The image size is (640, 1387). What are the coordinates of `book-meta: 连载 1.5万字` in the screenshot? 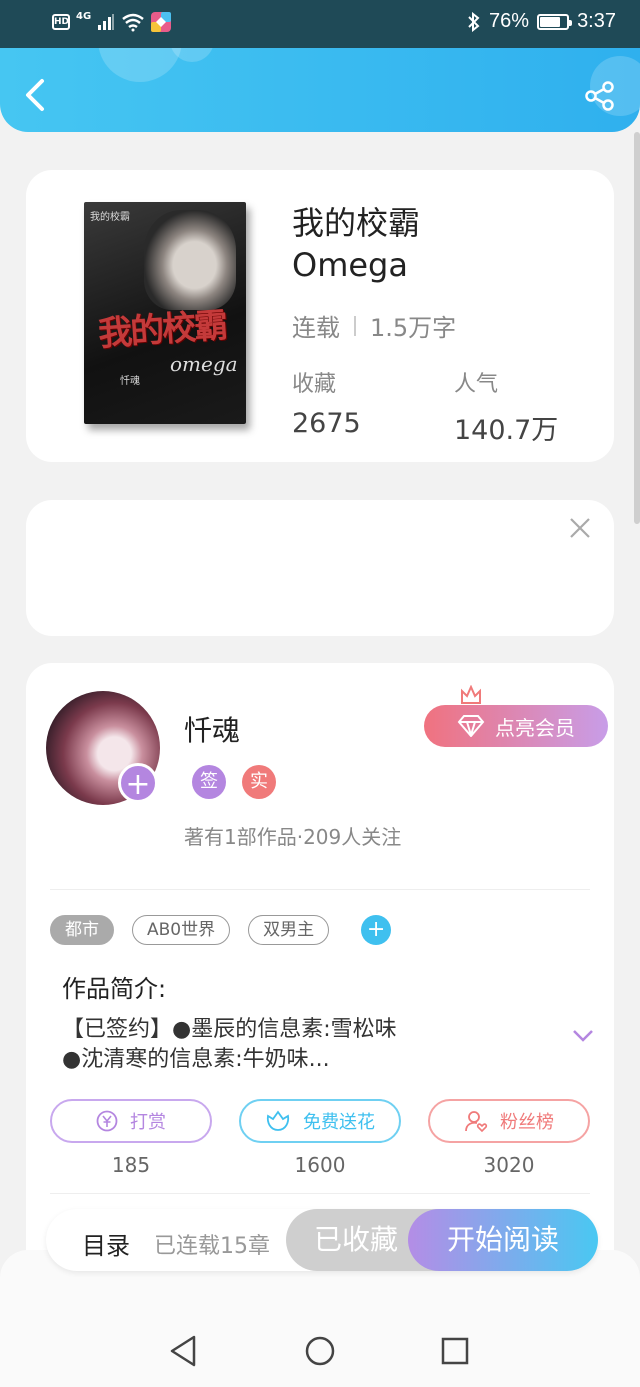 It's located at (374, 325).